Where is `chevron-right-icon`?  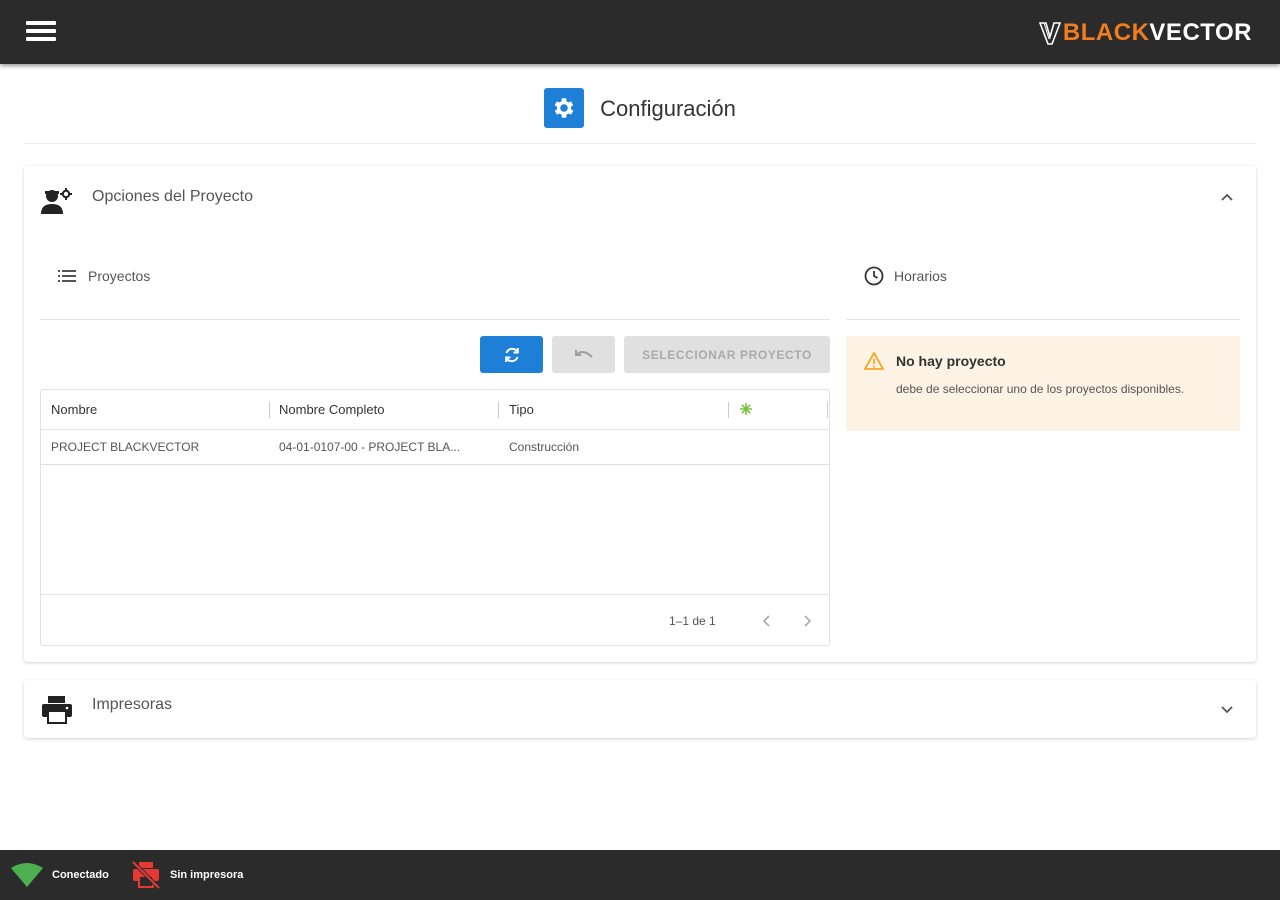 chevron-right-icon is located at coordinates (807, 621).